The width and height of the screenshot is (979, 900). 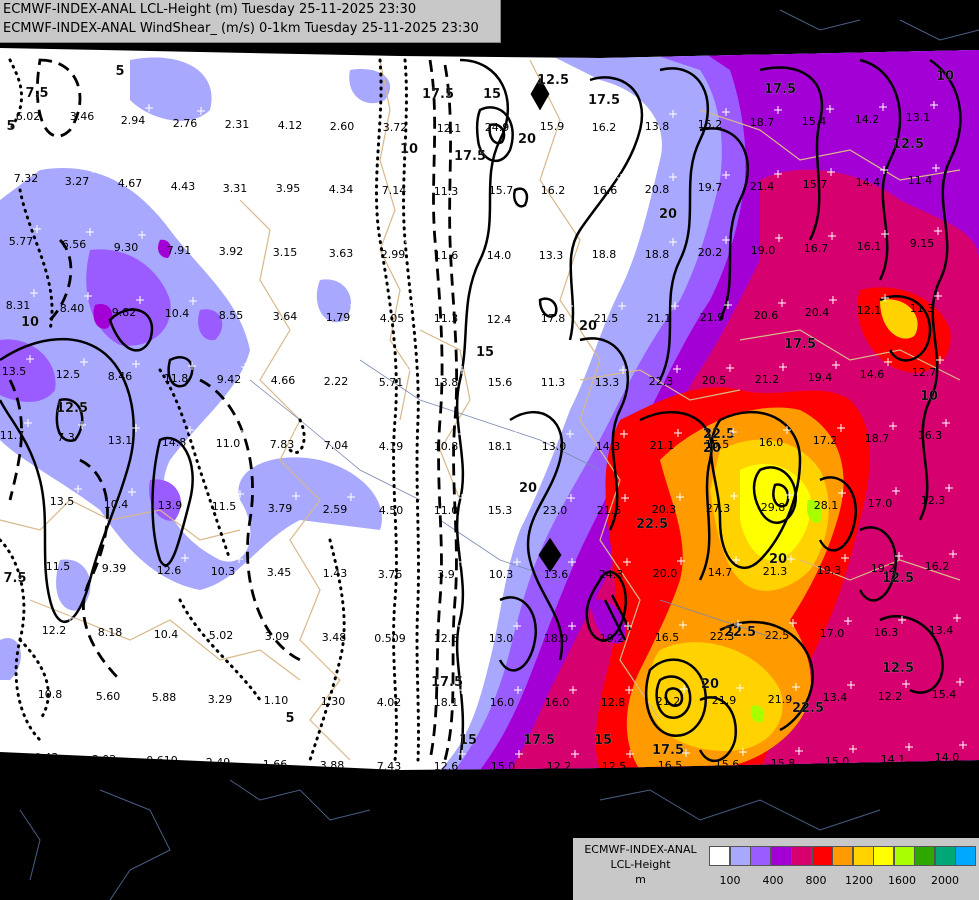 I want to click on shear-value: 20.5, so click(x=714, y=380).